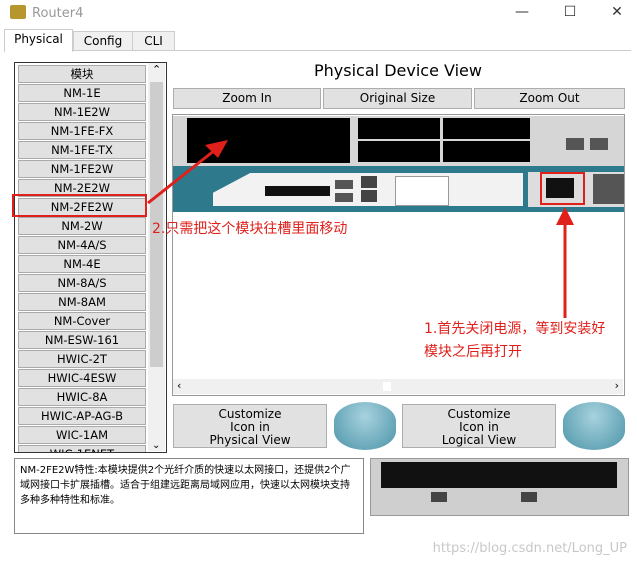 Image resolution: width=637 pixels, height=567 pixels. What do you see at coordinates (499, 487) in the screenshot?
I see `module-preview-image` at bounding box center [499, 487].